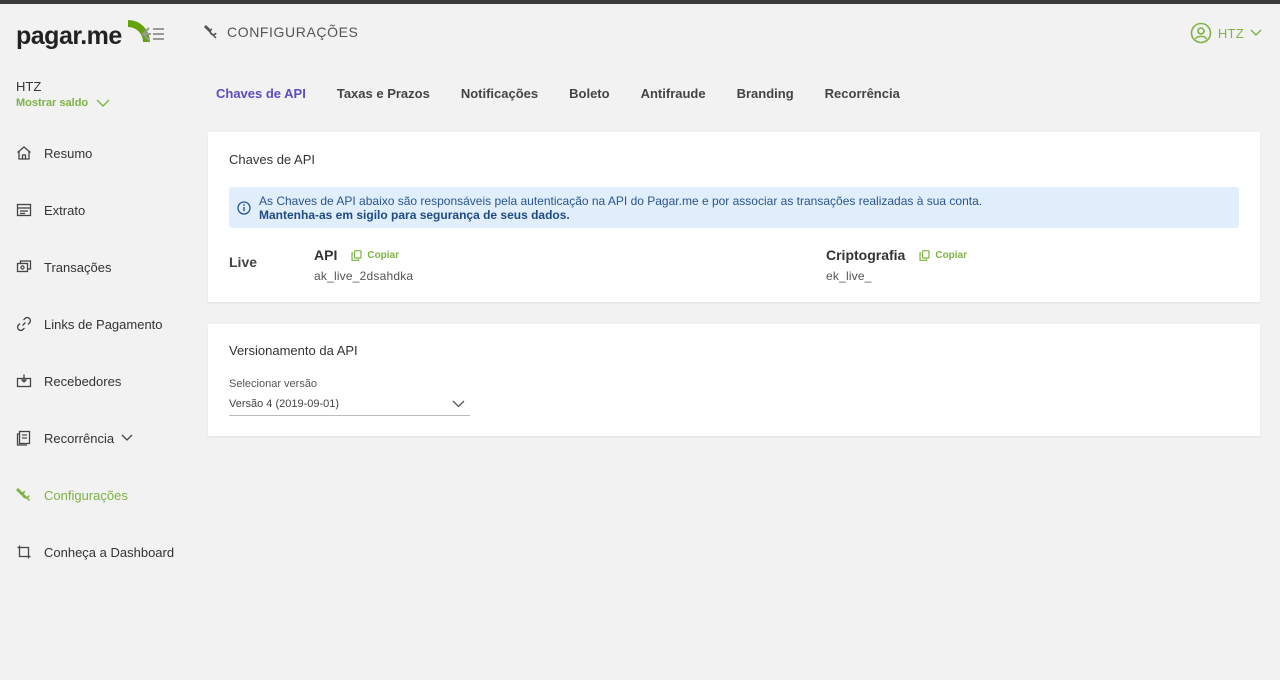 The width and height of the screenshot is (1280, 680). What do you see at coordinates (364, 276) in the screenshot?
I see `api-key-value: ak_live_2dsahdka` at bounding box center [364, 276].